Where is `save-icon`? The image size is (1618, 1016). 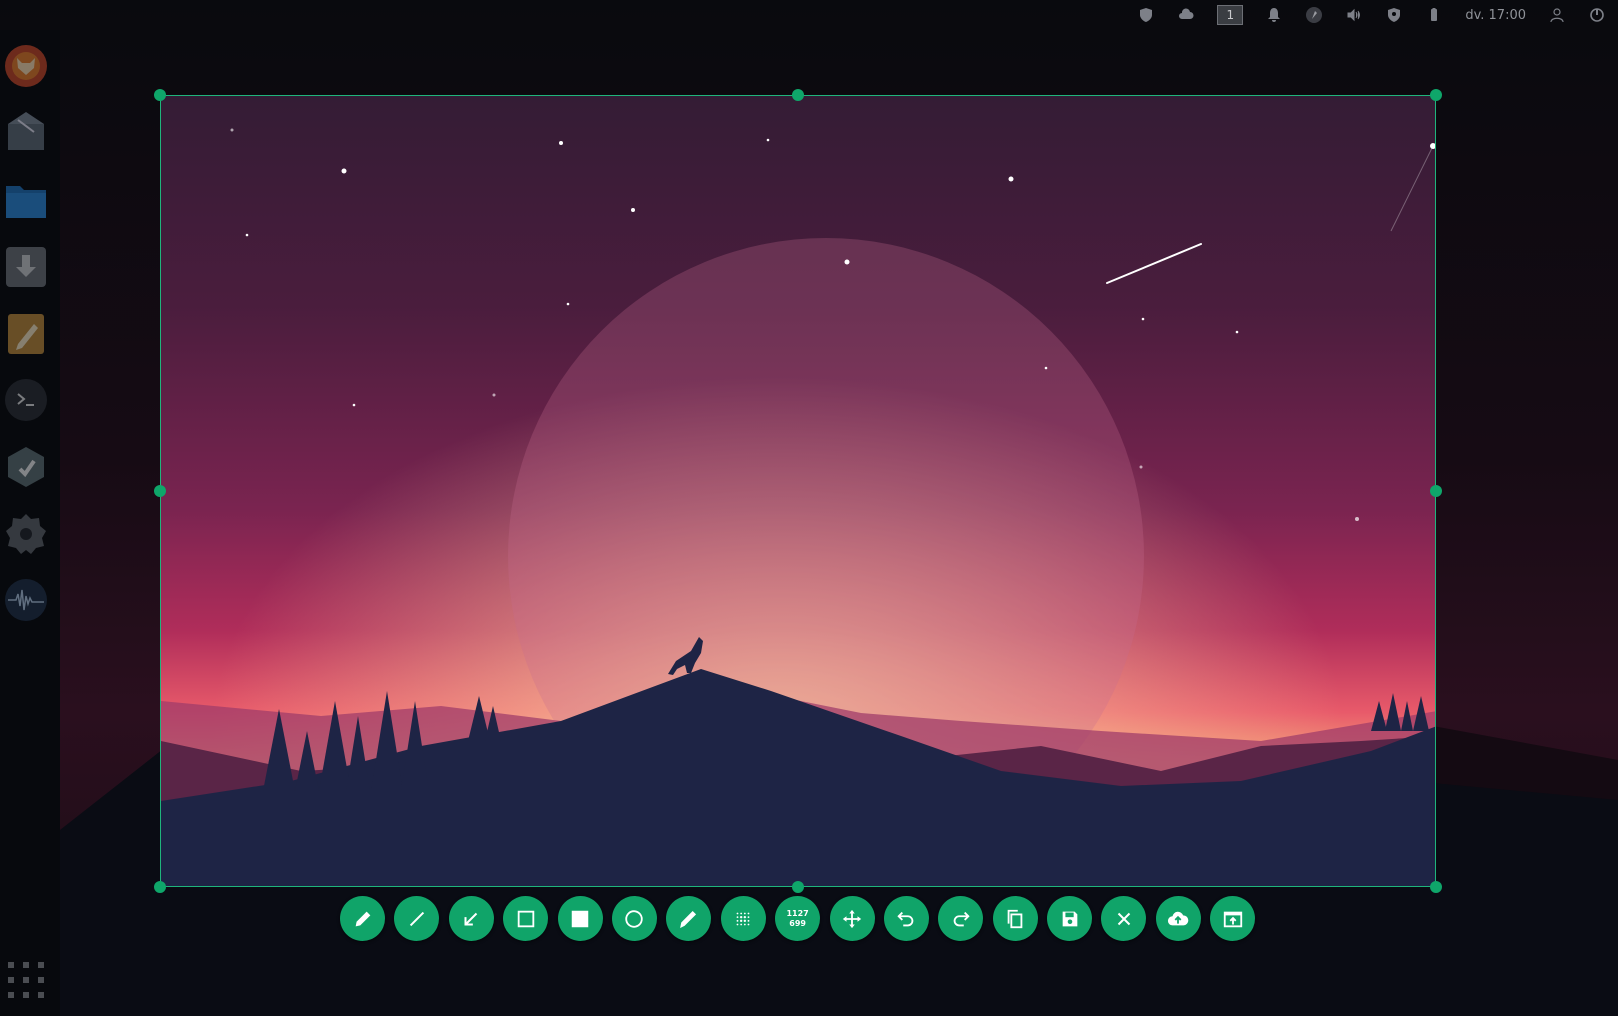
save-icon is located at coordinates (1069, 918).